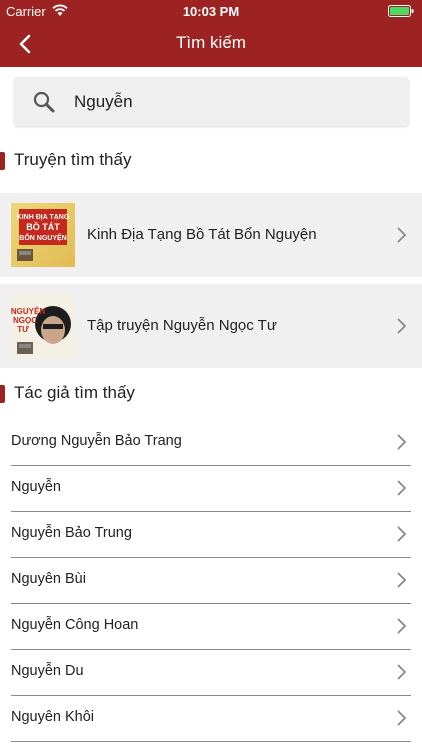 The width and height of the screenshot is (422, 750). What do you see at coordinates (71, 533) in the screenshot?
I see `author-name: Nguyễn Bảo Trung` at bounding box center [71, 533].